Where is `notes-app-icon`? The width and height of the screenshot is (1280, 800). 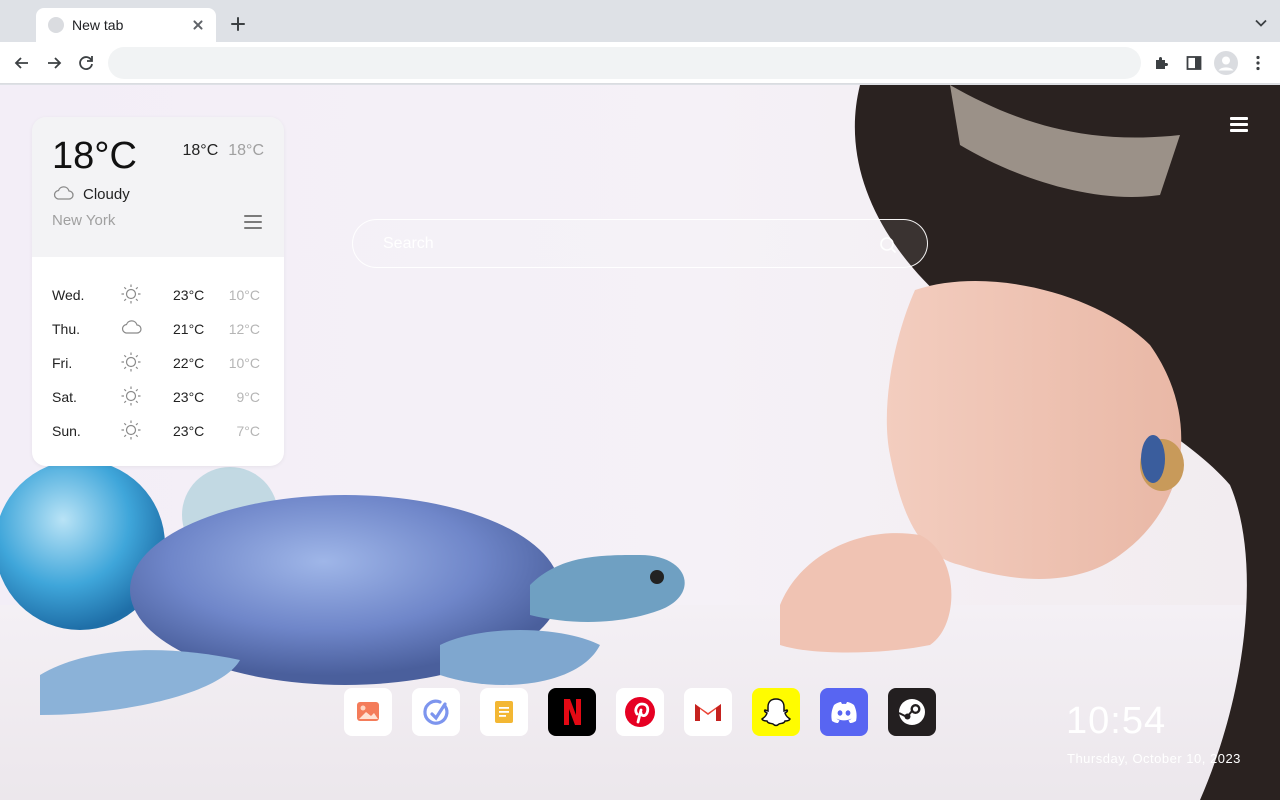
notes-app-icon is located at coordinates (504, 712).